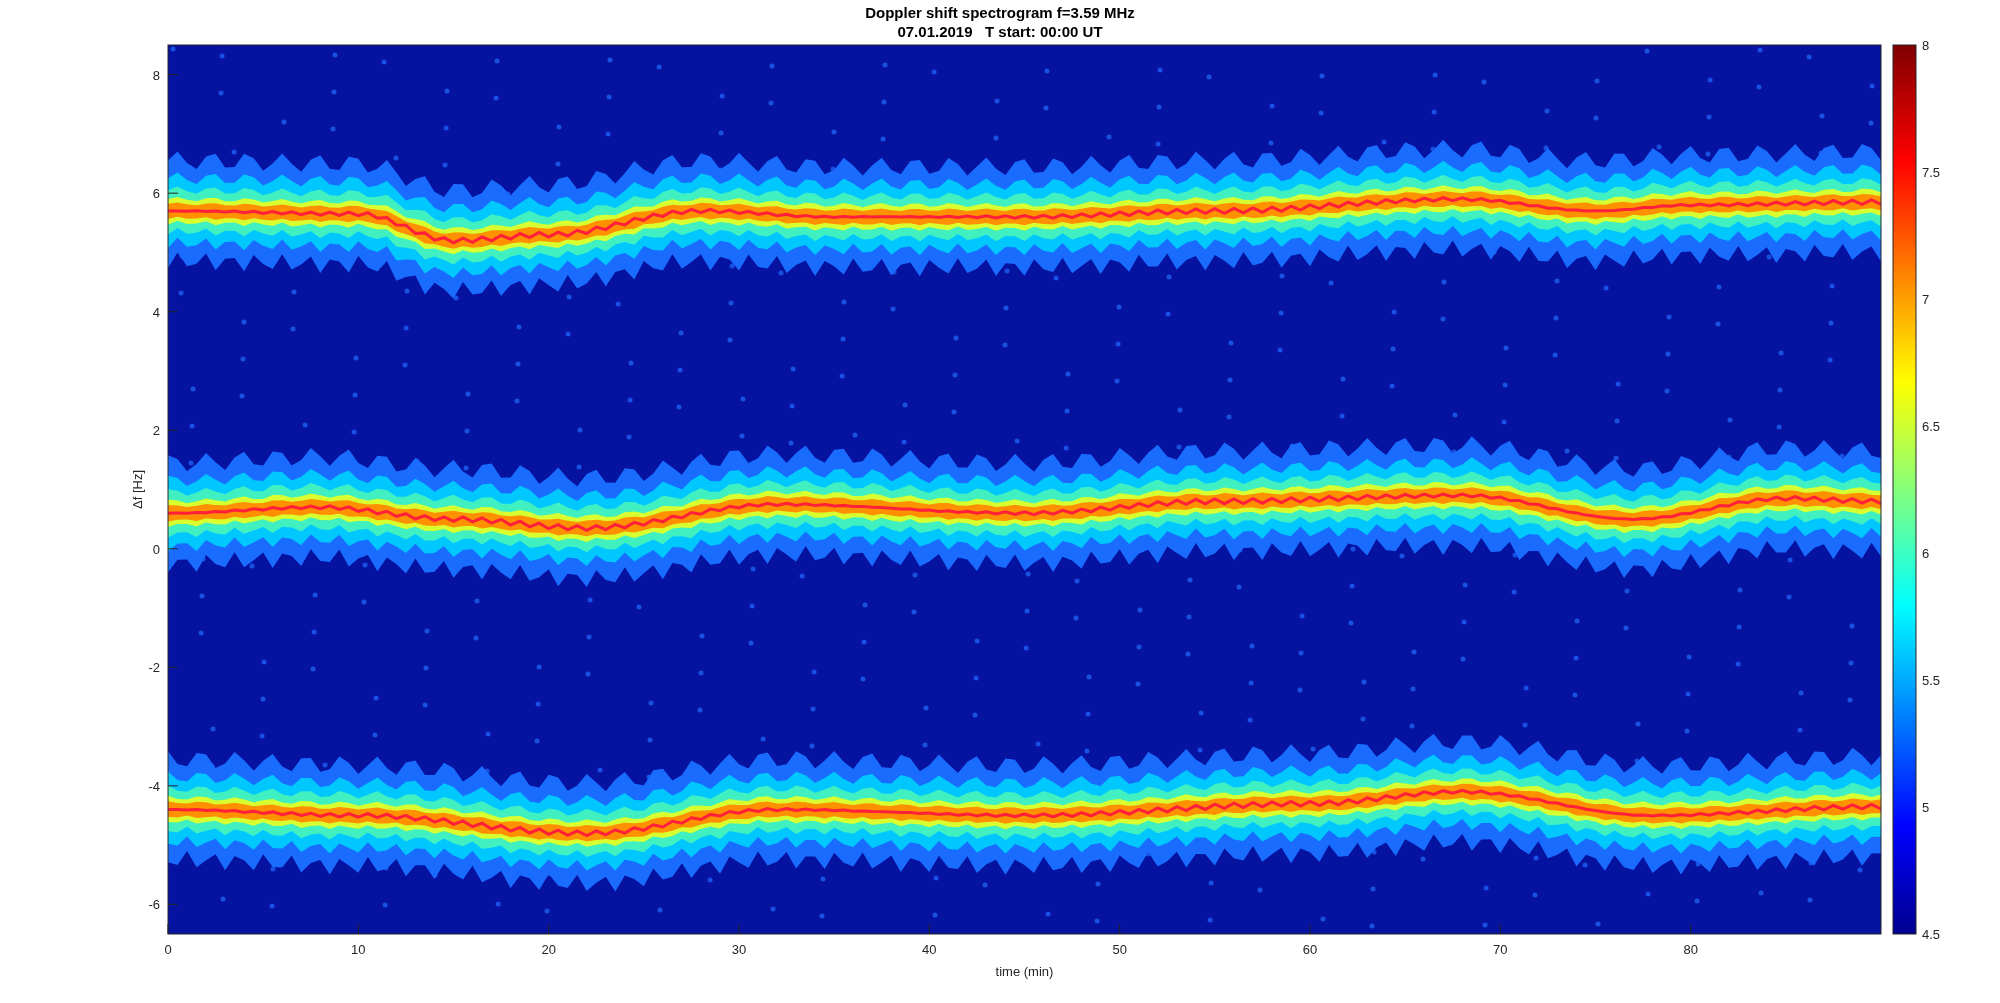  Describe the element at coordinates (1000, 12) in the screenshot. I see `chart-title: Doppler shift spectrogram f=3.59 MHz` at that location.